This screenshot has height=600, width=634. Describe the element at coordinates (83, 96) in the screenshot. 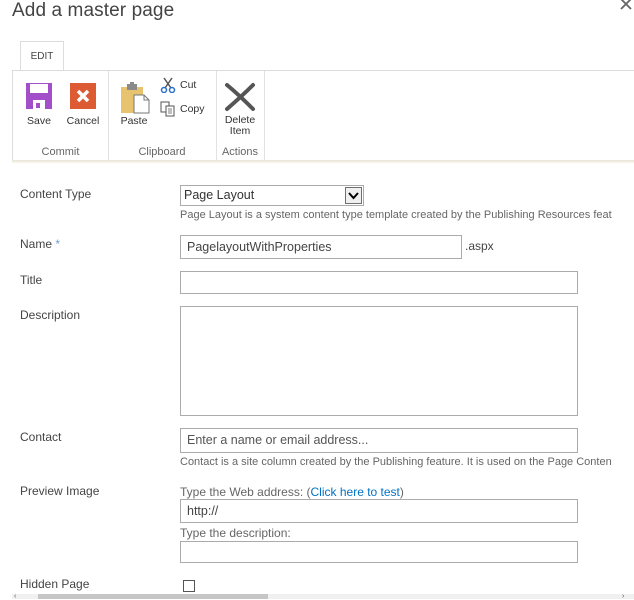

I see `cancel-icon` at that location.